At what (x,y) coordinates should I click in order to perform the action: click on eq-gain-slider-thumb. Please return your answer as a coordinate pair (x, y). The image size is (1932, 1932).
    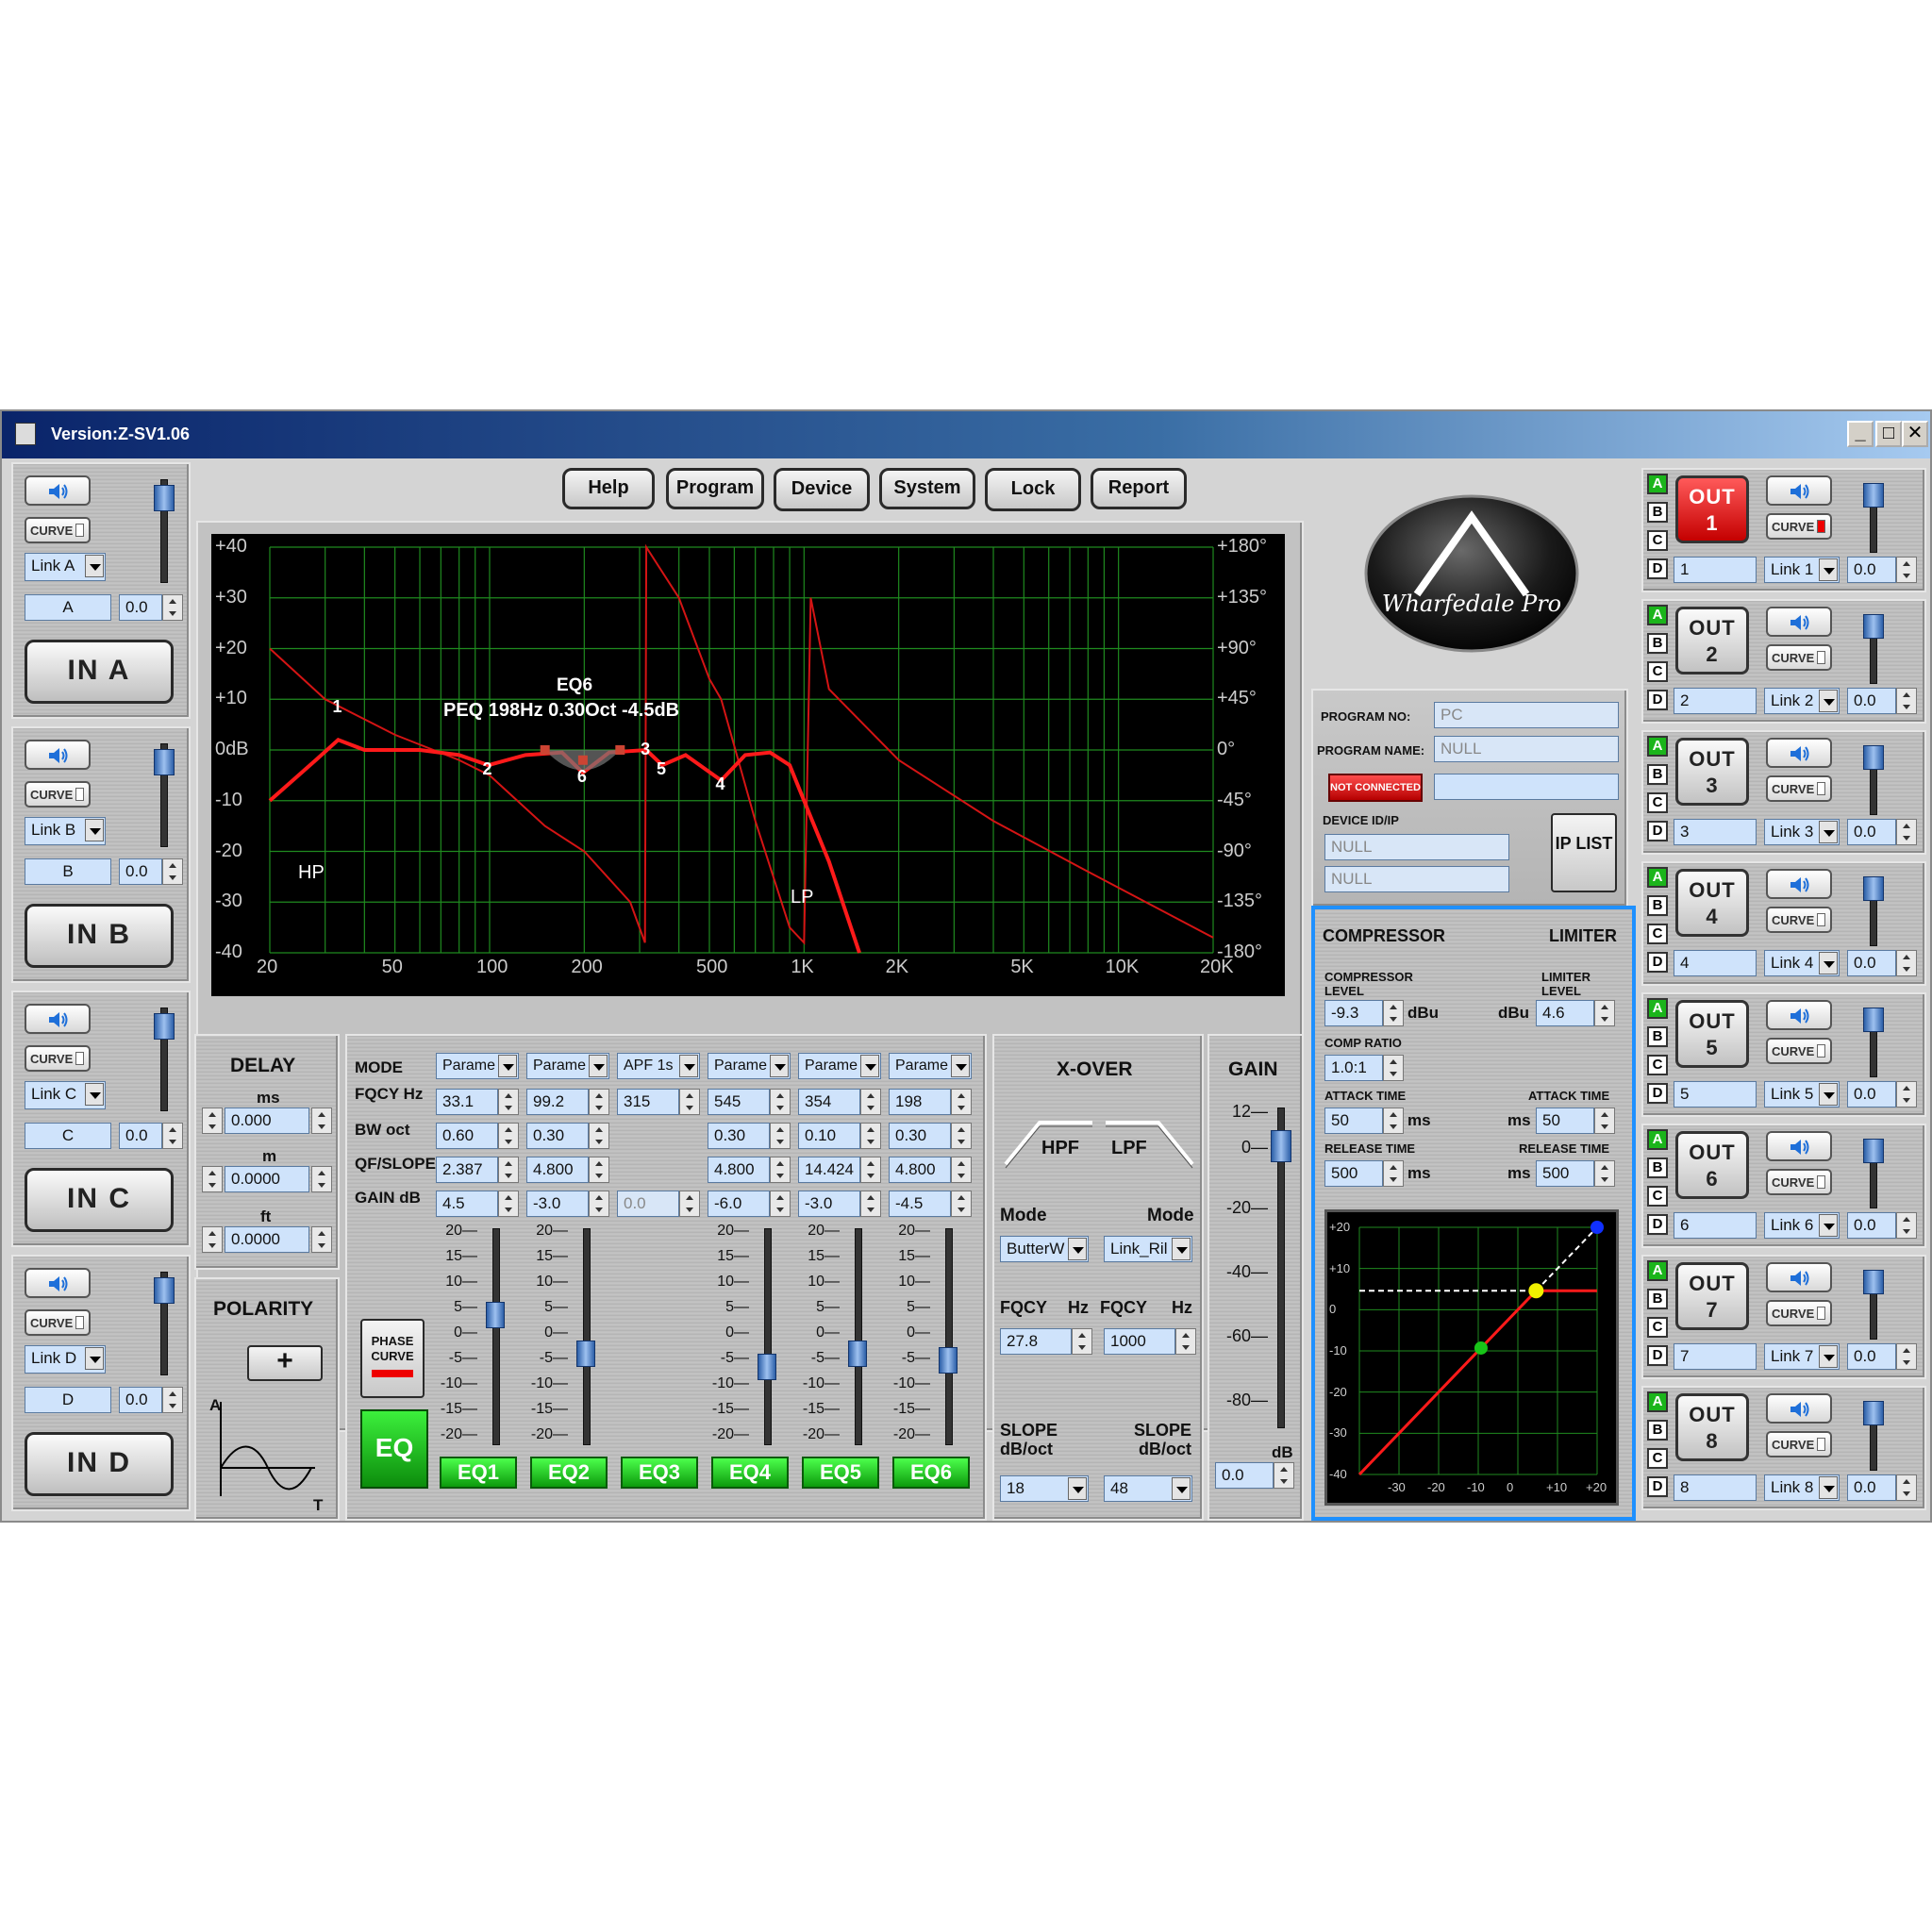
    Looking at the image, I should click on (857, 1354).